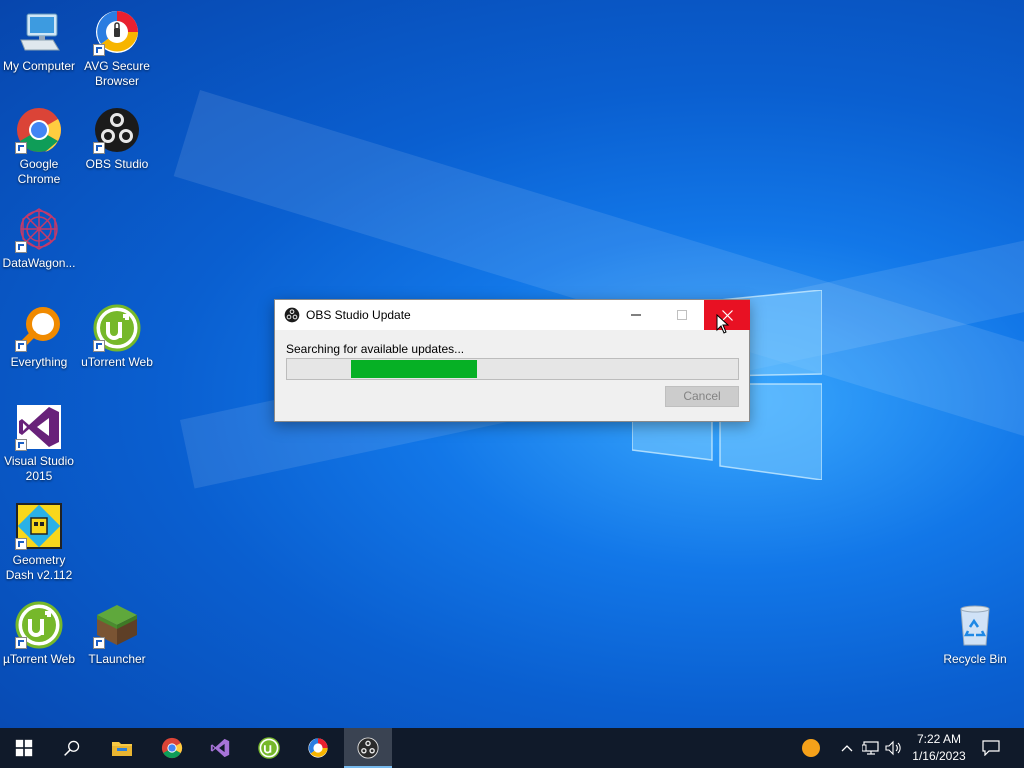 The image size is (1024, 768). What do you see at coordinates (39, 328) in the screenshot?
I see `everything-icon` at bounding box center [39, 328].